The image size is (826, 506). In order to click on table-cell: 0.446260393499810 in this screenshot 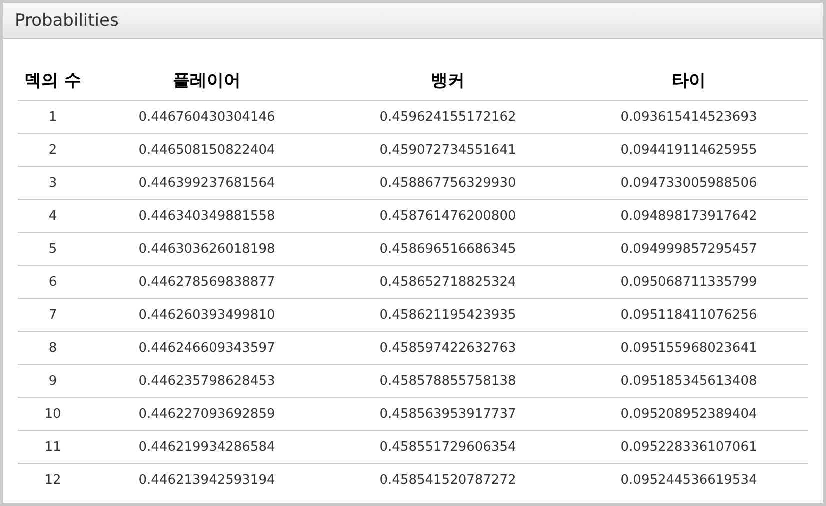, I will do `click(207, 315)`.